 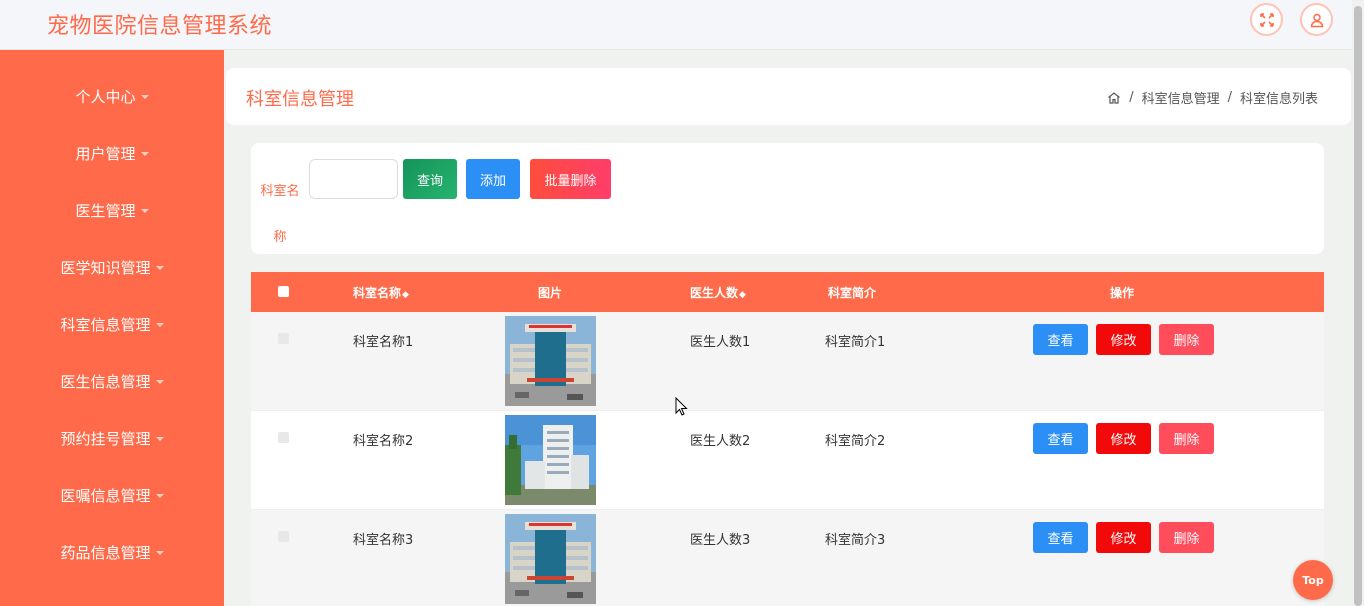 I want to click on sidebar-item-department-info: 科室信息管理, so click(x=112, y=324).